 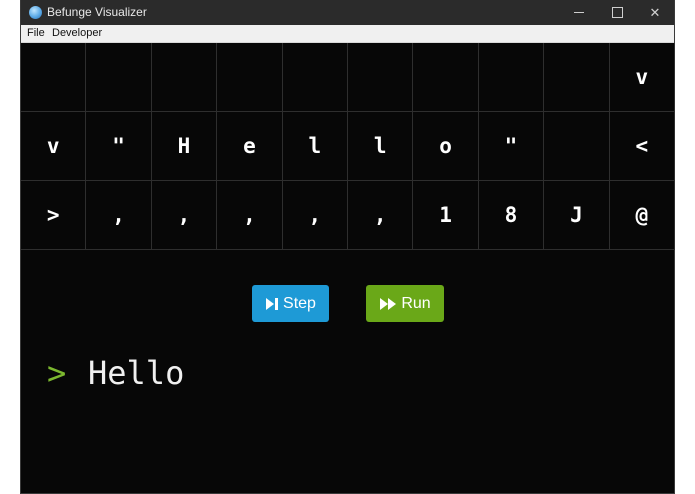 I want to click on grid-cell: H, so click(x=184, y=146).